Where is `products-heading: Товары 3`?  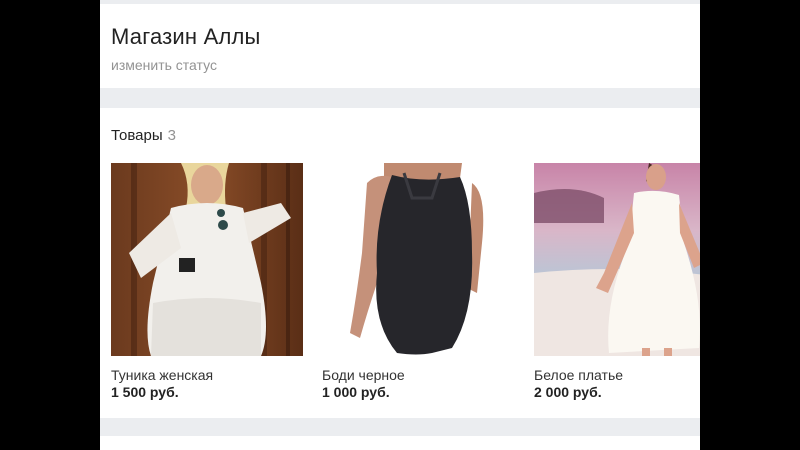 products-heading: Товары 3 is located at coordinates (143, 135).